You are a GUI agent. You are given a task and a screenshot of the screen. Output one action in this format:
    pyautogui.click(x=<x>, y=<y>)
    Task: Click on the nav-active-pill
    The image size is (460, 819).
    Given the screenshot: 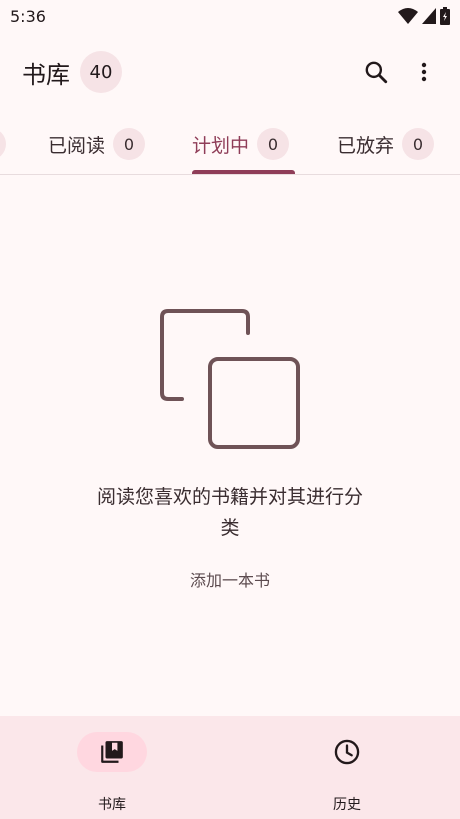 What is the action you would take?
    pyautogui.click(x=112, y=752)
    